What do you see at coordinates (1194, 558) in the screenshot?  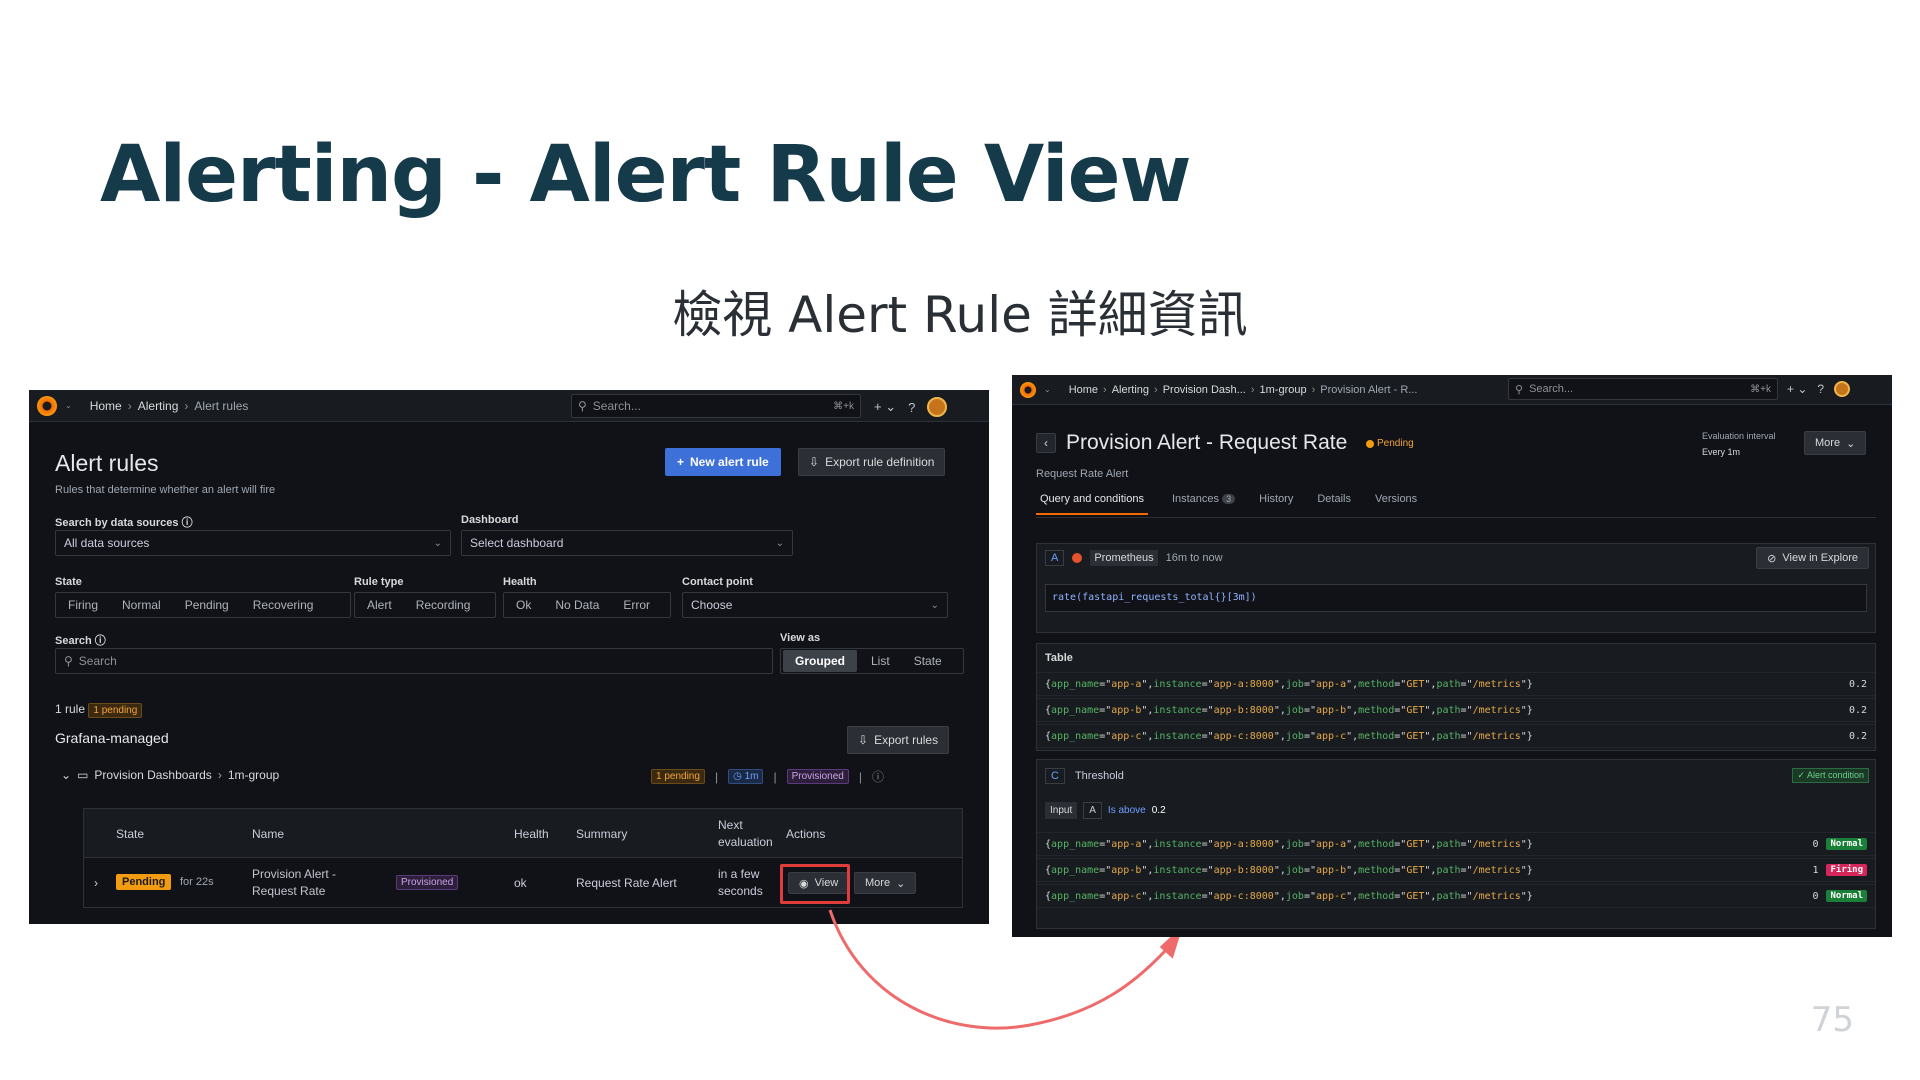 I see `time-range: 16m to now` at bounding box center [1194, 558].